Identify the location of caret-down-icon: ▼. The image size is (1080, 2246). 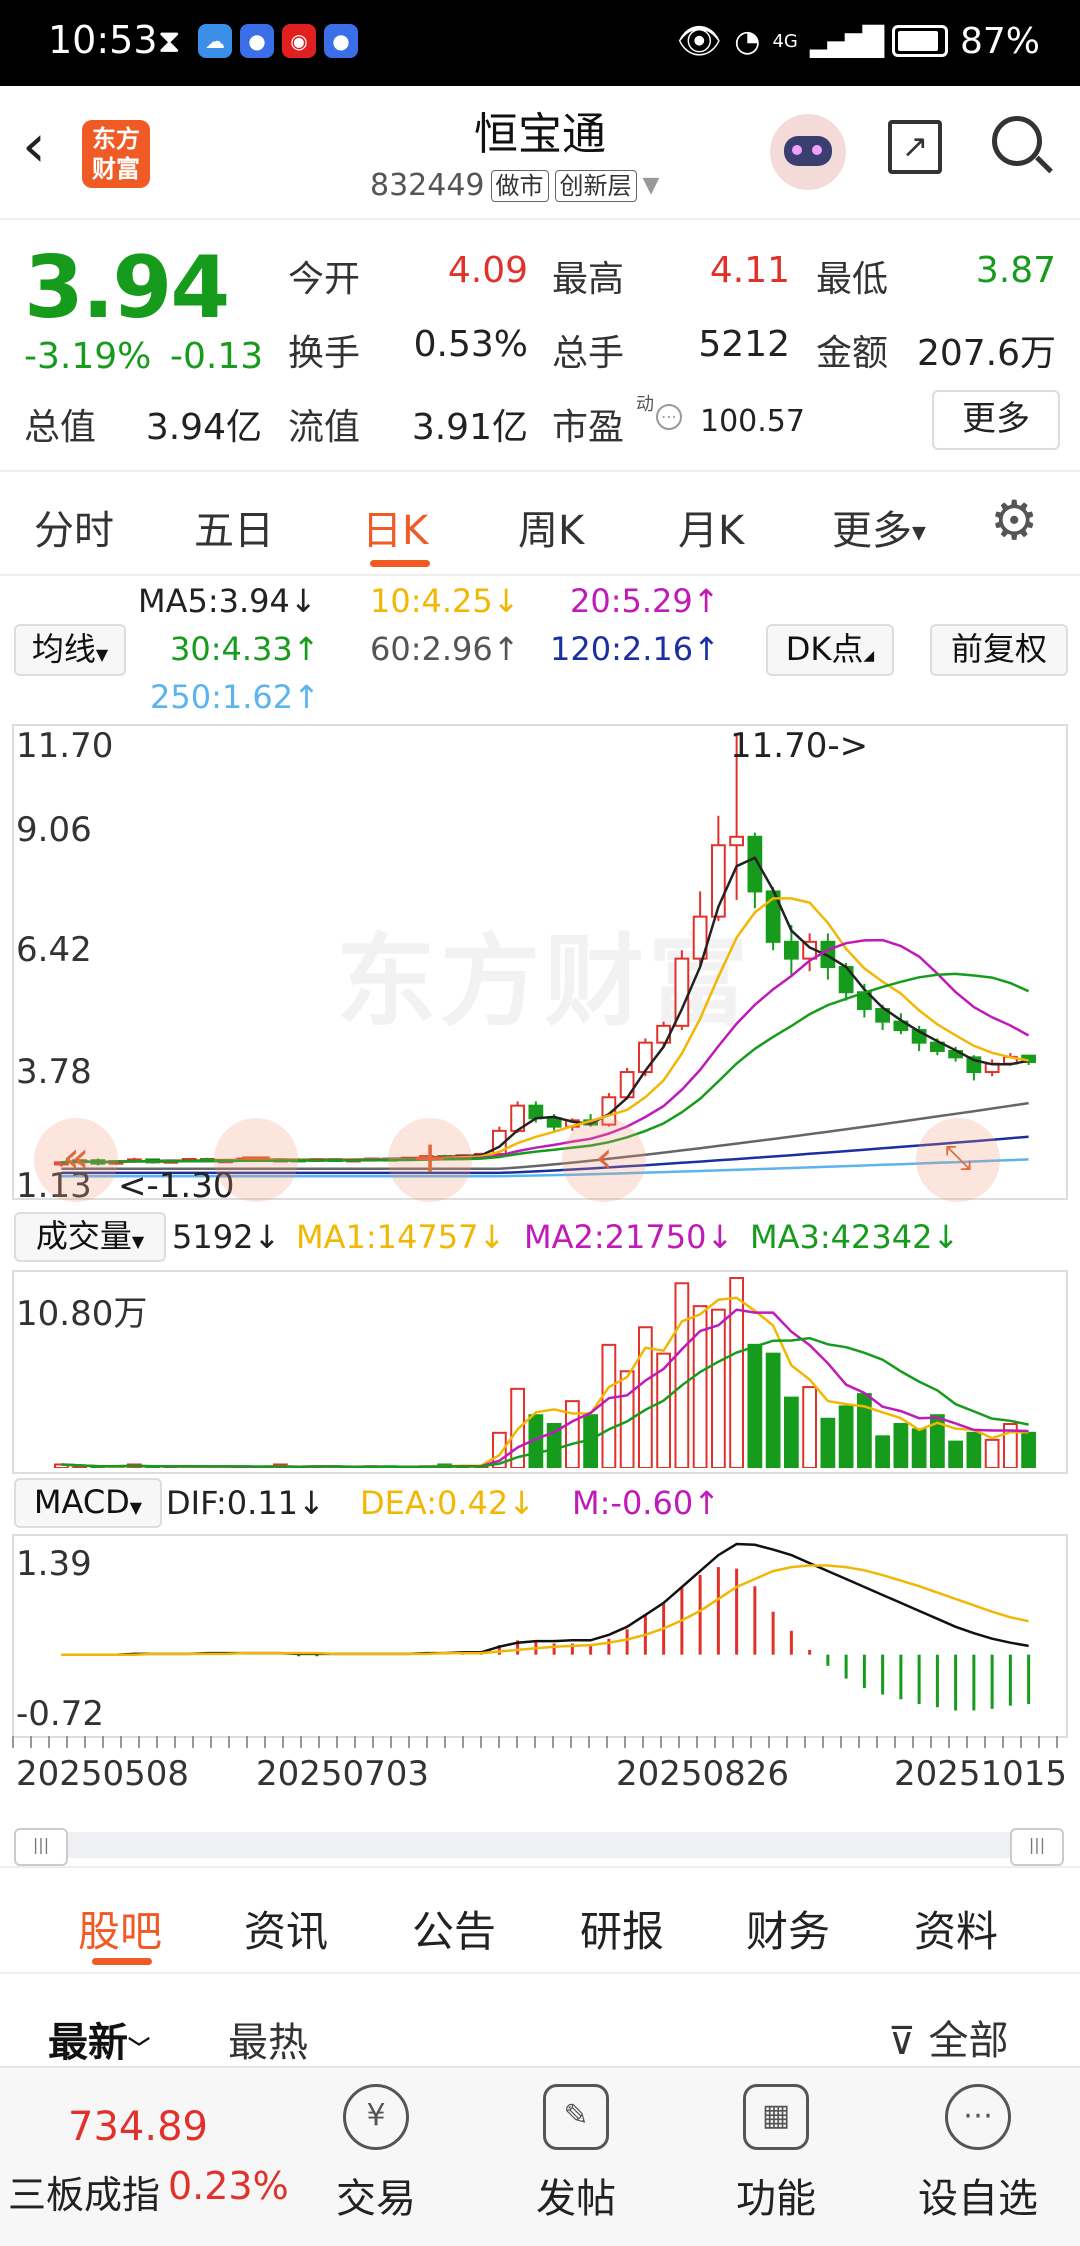
(919, 533).